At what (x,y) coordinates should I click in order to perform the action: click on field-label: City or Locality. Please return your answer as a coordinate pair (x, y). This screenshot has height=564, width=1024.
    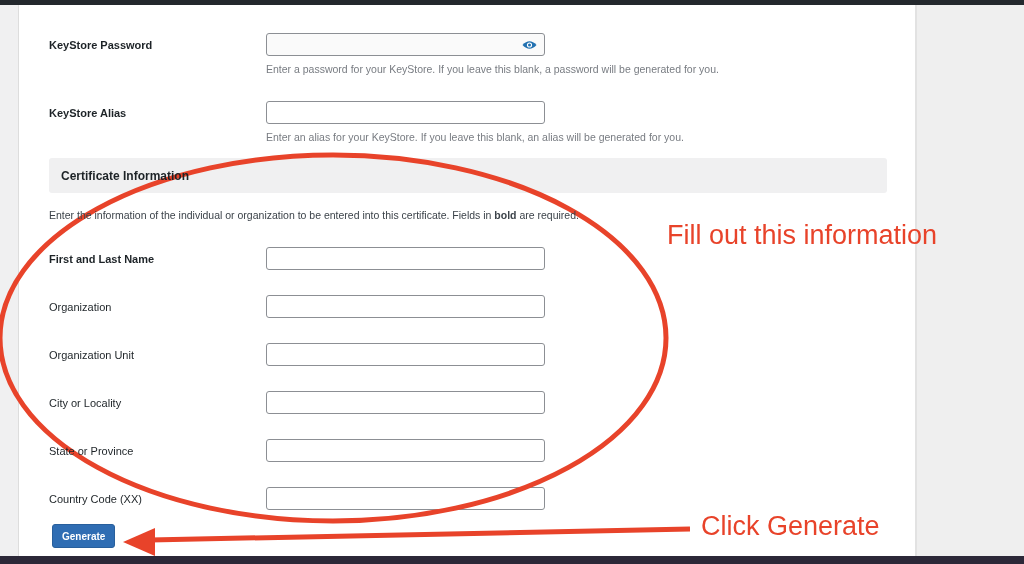
    Looking at the image, I should click on (86, 402).